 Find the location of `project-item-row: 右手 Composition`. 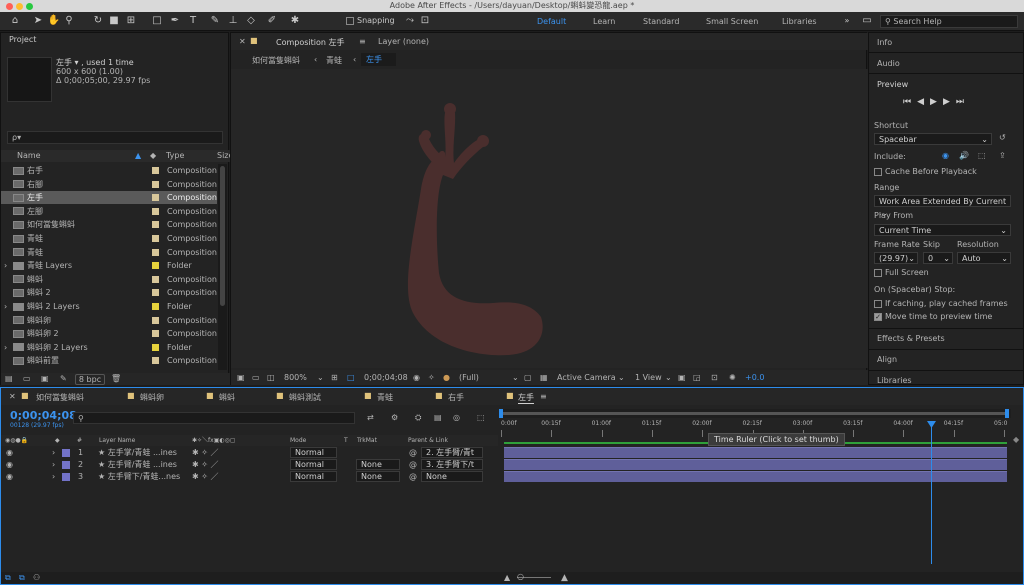

project-item-row: 右手 Composition is located at coordinates (109, 170).